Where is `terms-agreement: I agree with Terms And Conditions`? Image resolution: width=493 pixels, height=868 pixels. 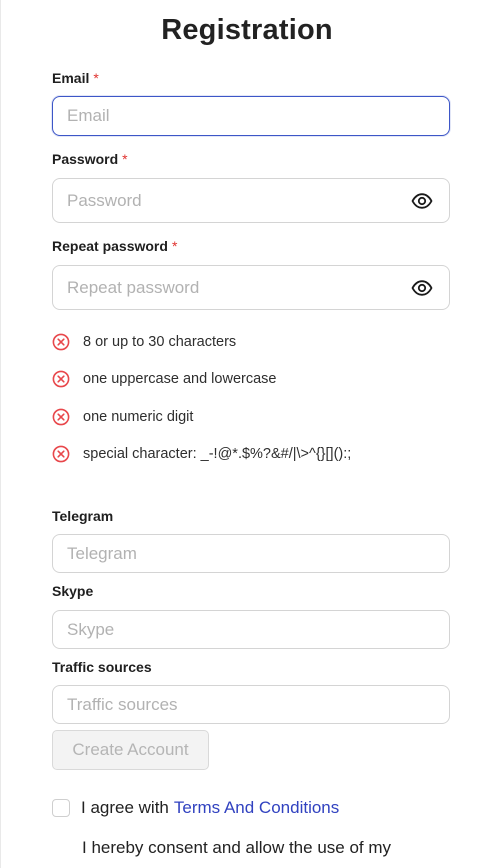 terms-agreement: I agree with Terms And Conditions is located at coordinates (195, 808).